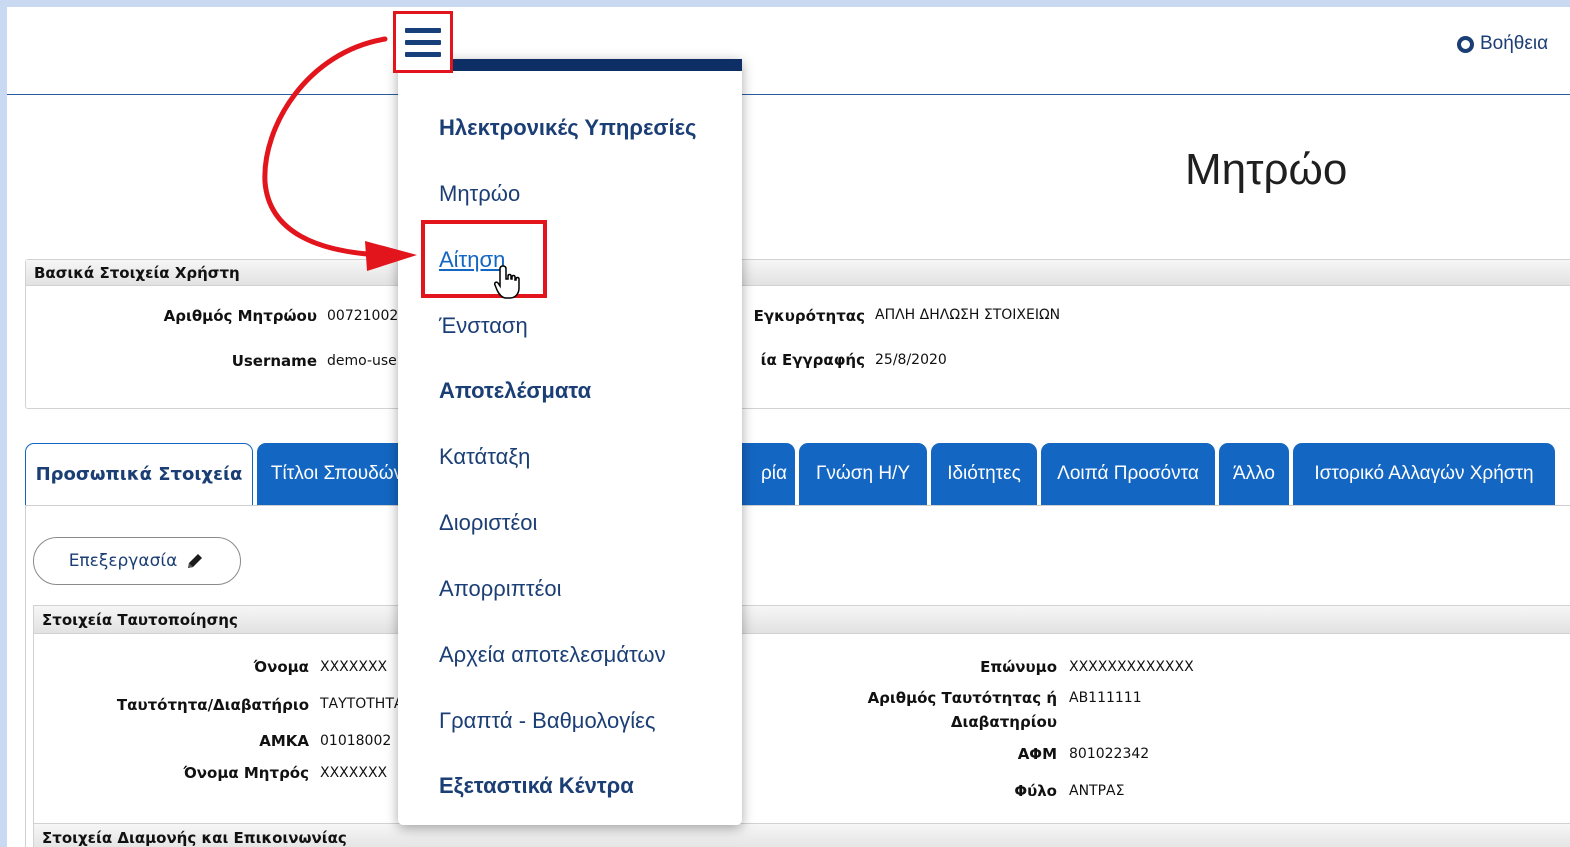 The height and width of the screenshot is (847, 1570). What do you see at coordinates (809, 316) in the screenshot?
I see `validity-label: Εγκυρότητας` at bounding box center [809, 316].